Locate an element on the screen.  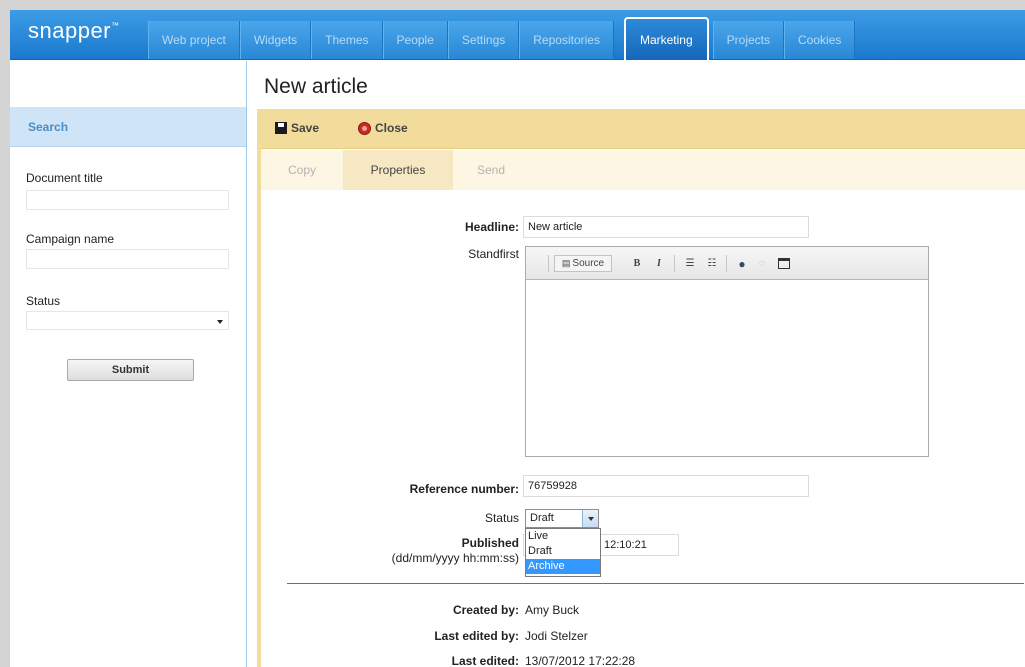
save-button: Save is located at coordinates (297, 128).